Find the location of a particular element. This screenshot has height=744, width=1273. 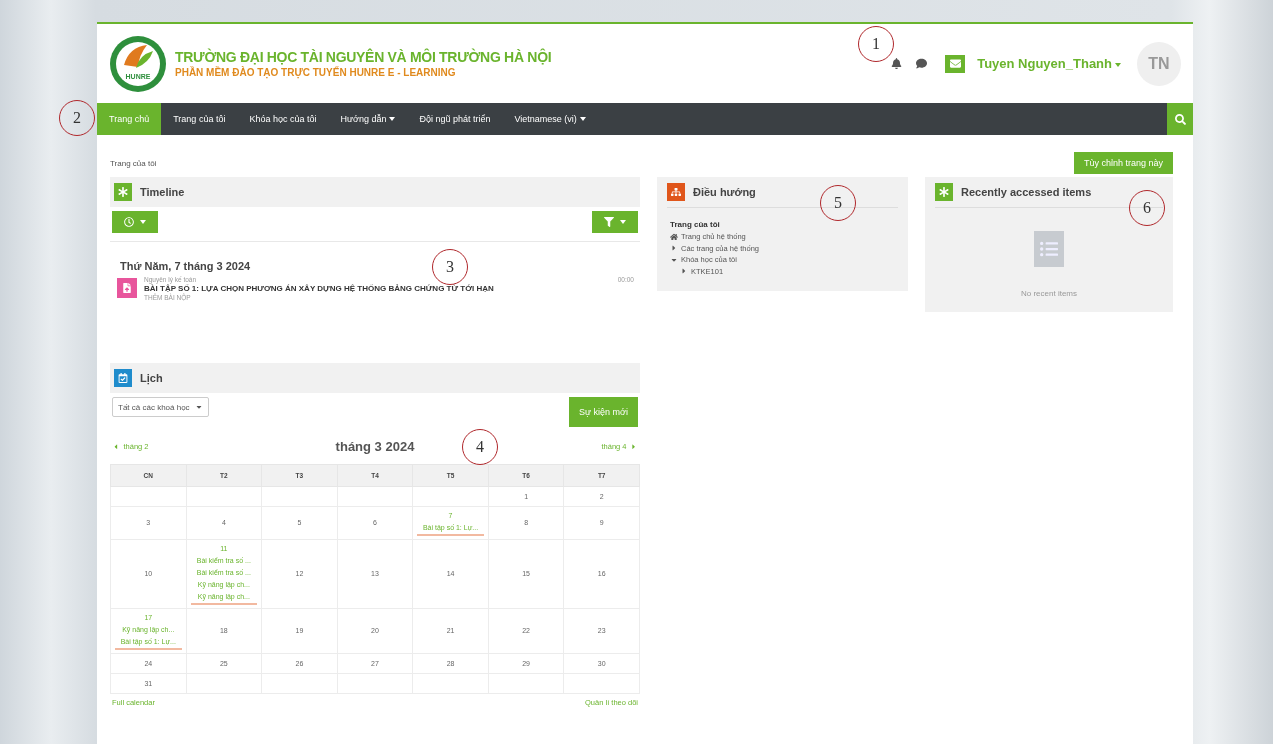

block-title: Recently accessed items is located at coordinates (1026, 192).